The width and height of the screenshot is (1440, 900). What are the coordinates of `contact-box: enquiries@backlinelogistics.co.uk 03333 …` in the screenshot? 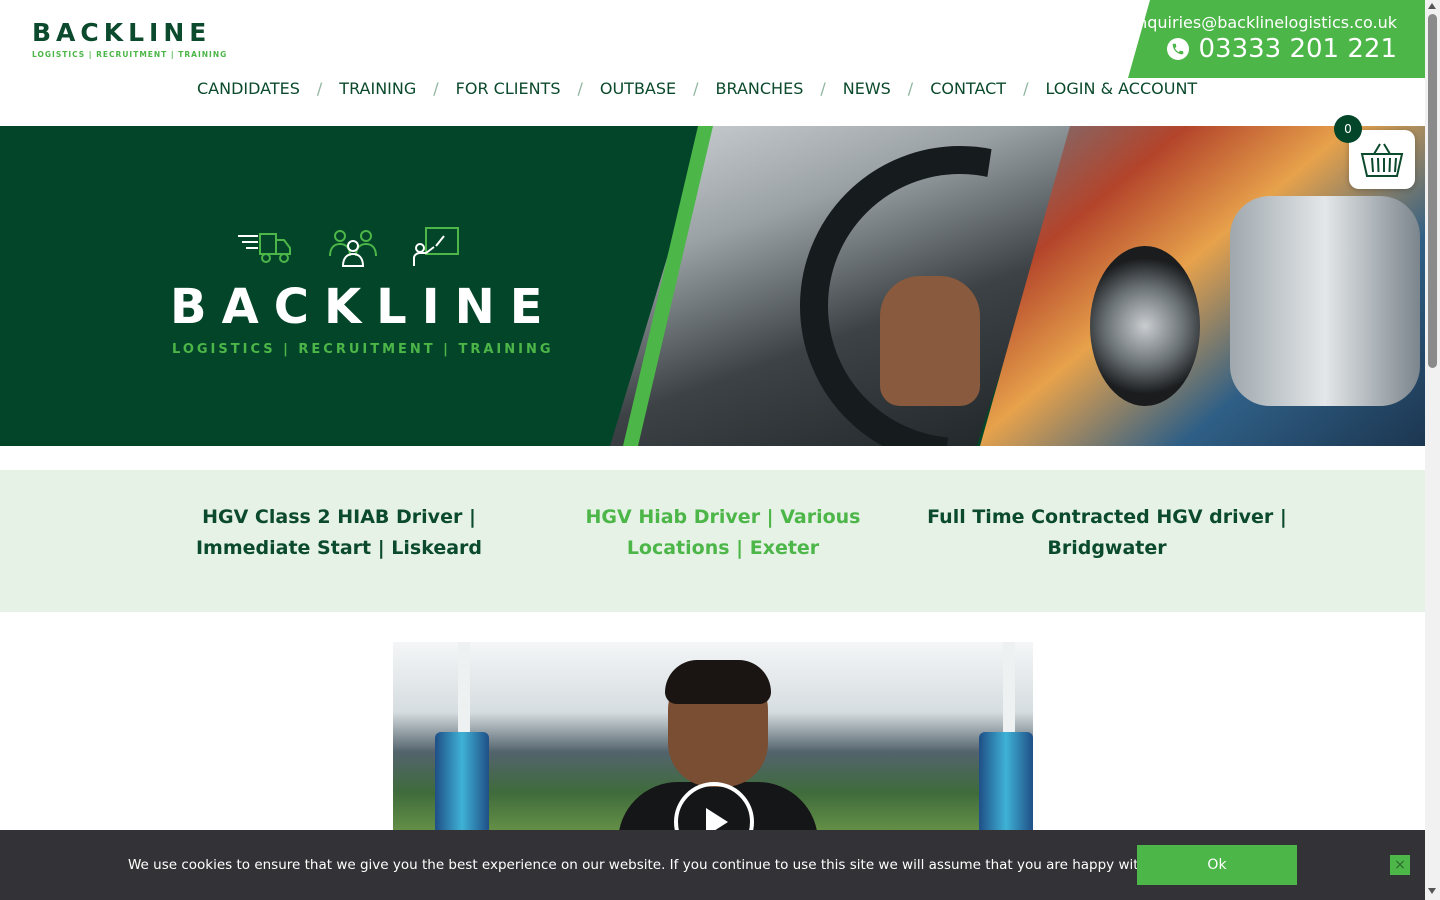 It's located at (1276, 39).